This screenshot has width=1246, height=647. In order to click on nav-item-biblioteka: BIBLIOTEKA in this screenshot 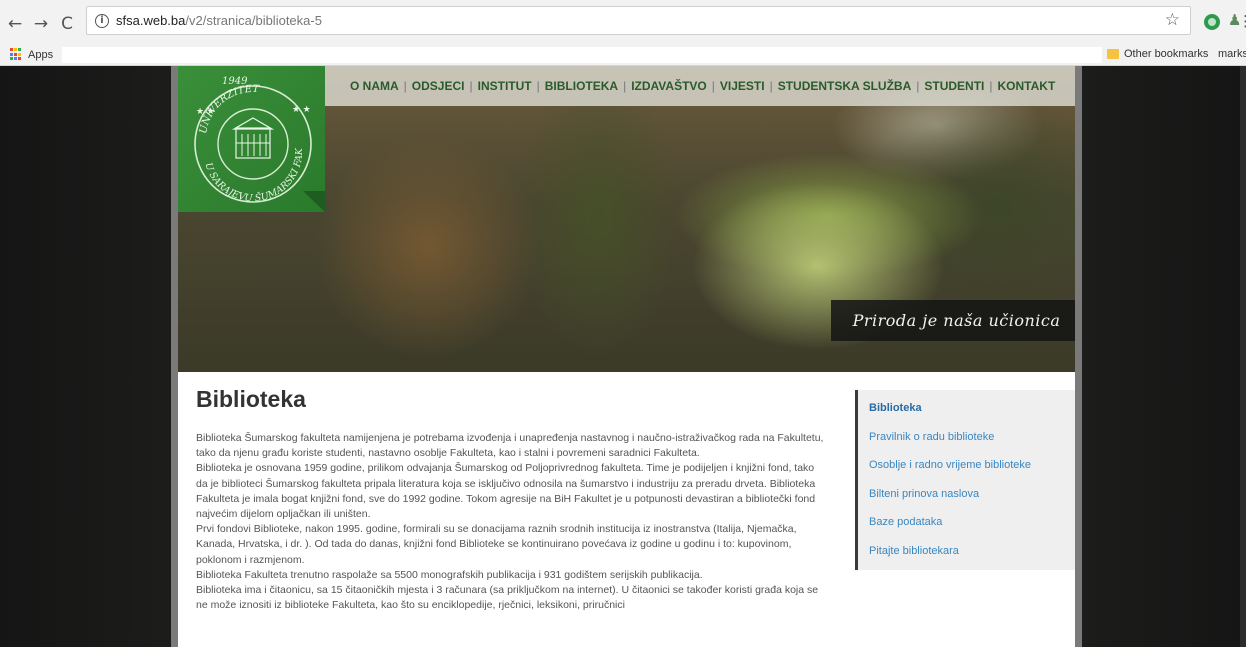, I will do `click(581, 86)`.